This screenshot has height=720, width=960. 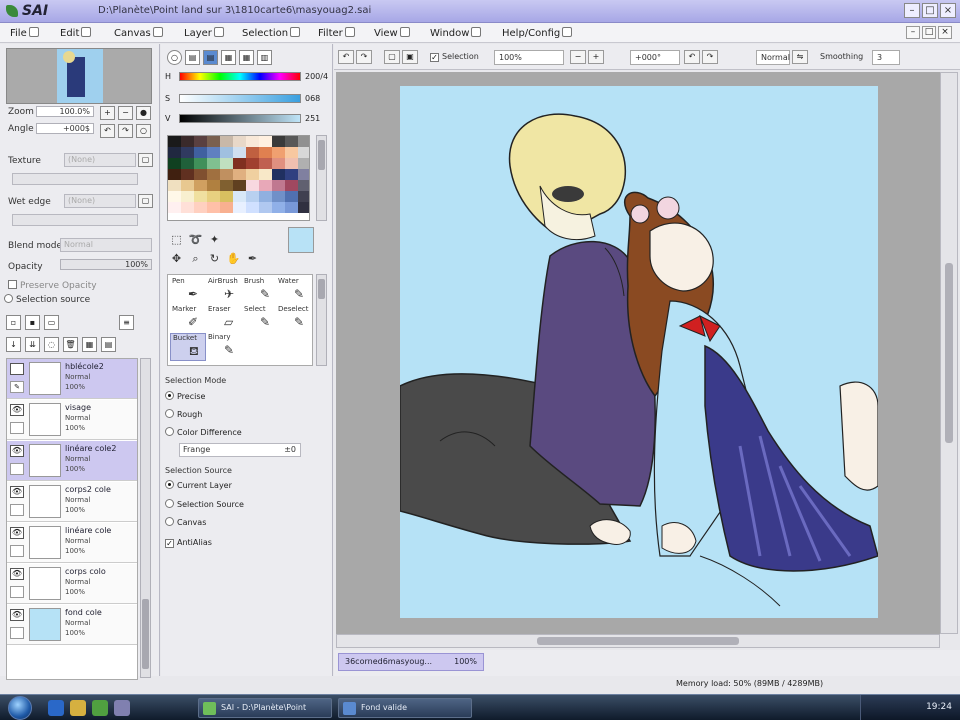 I want to click on media-icon, so click(x=100, y=708).